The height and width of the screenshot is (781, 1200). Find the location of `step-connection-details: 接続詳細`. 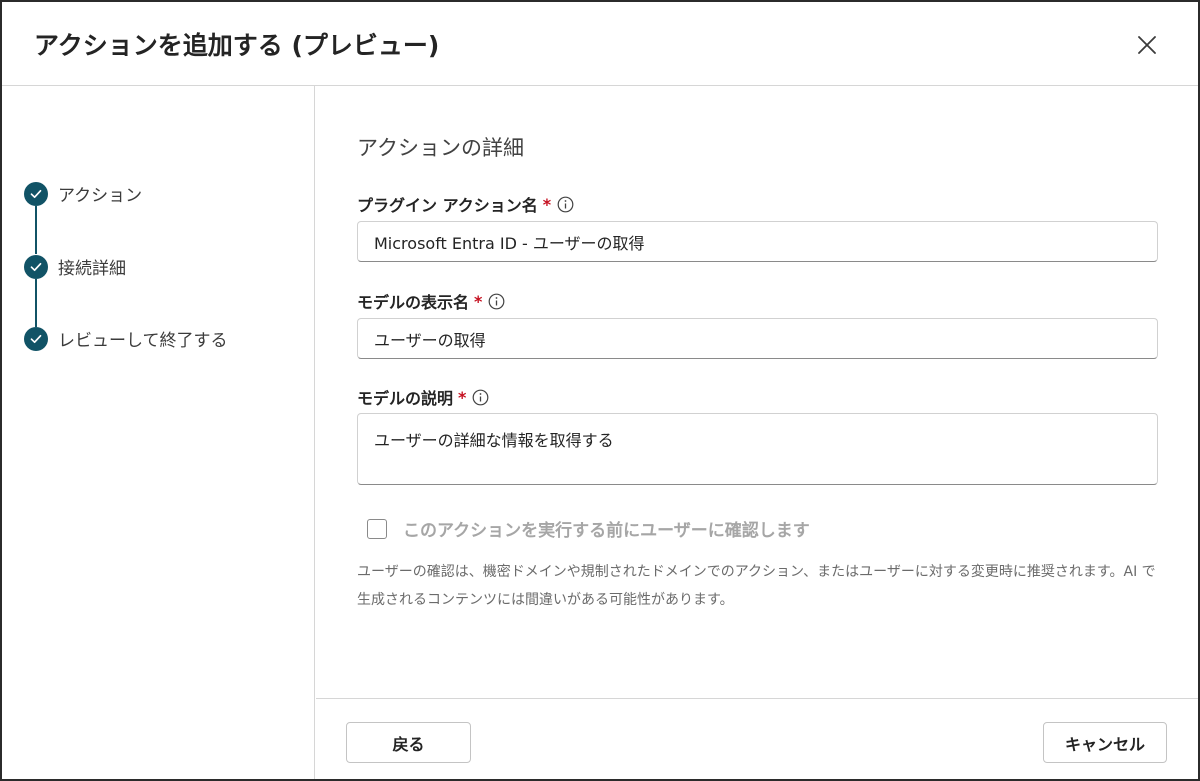

step-connection-details: 接続詳細 is located at coordinates (75, 266).